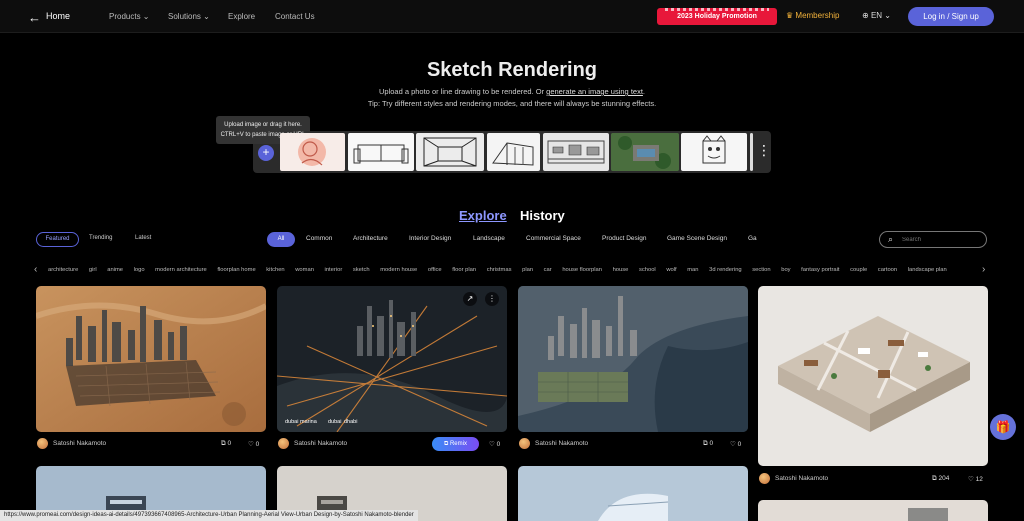 This screenshot has height=521, width=1024. I want to click on tag-item: school, so click(647, 270).